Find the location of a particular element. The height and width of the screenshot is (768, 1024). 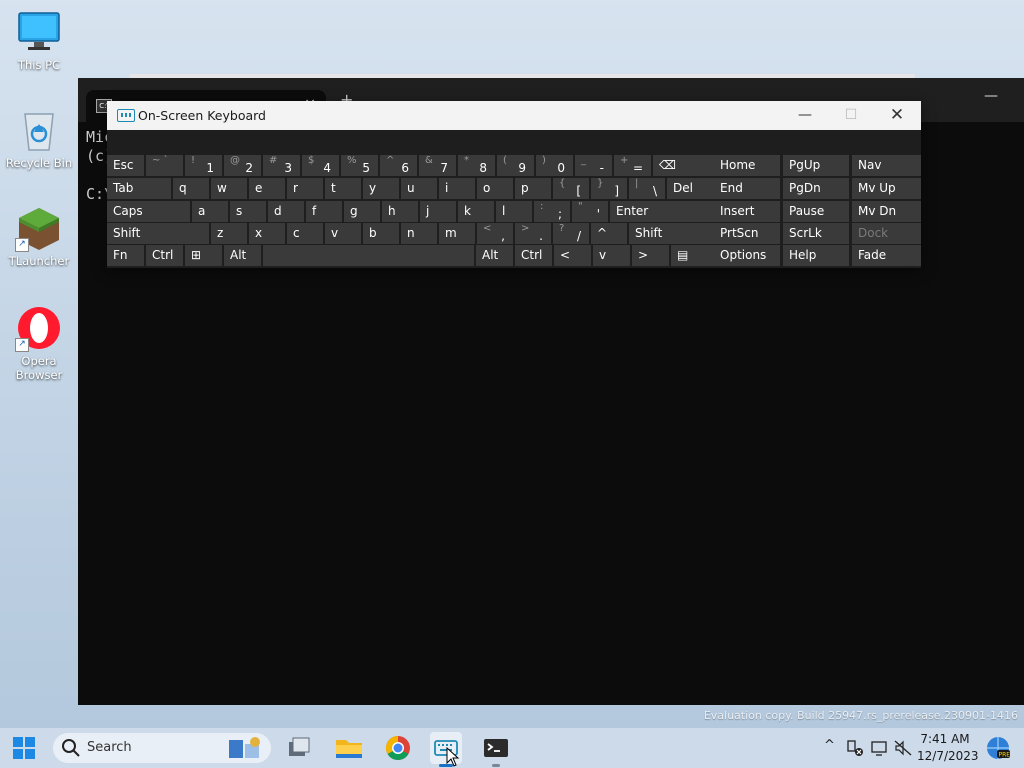

key-i: i is located at coordinates (457, 188).